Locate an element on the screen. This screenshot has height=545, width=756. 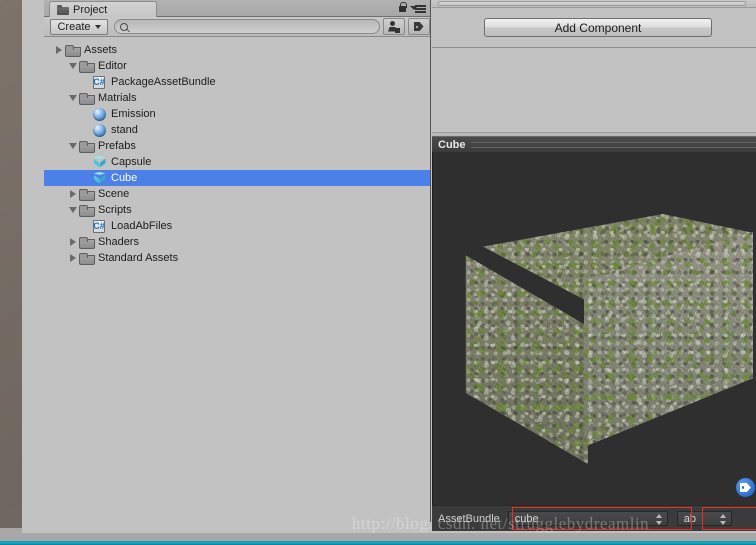
preview-header: Cube is located at coordinates (594, 144).